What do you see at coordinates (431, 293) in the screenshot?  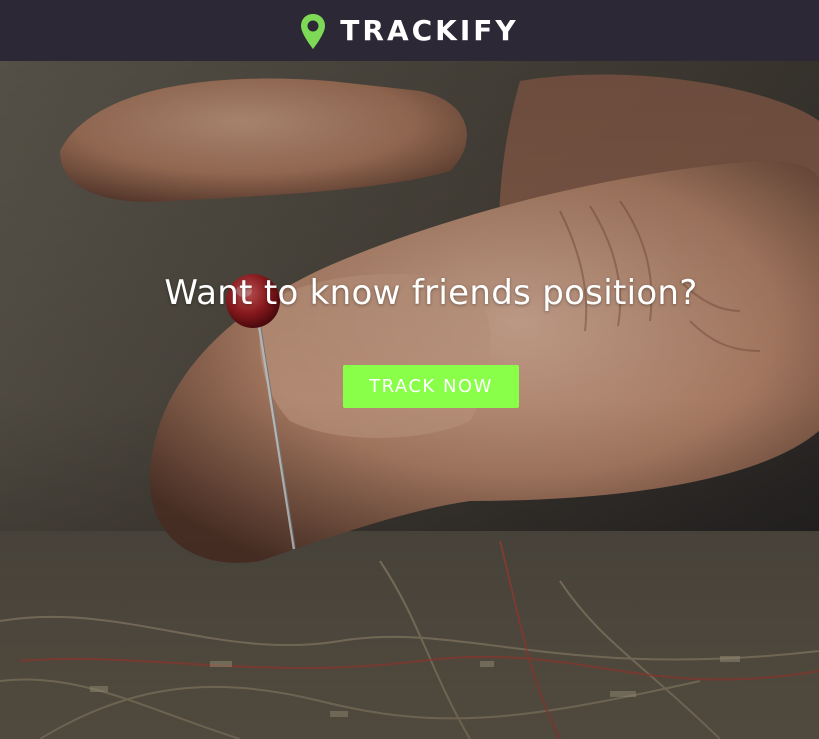 I see `hero-headline: Want to know friends position?` at bounding box center [431, 293].